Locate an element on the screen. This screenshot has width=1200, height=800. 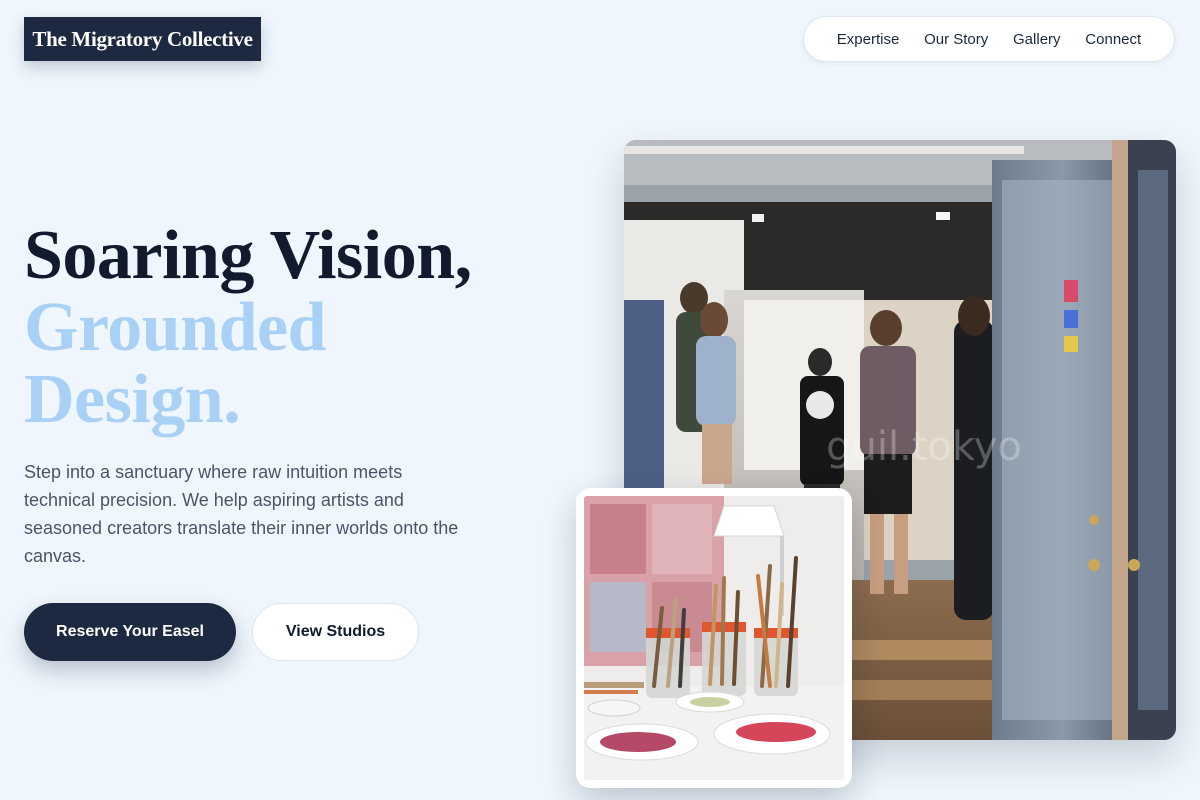
view-studios-button: View Studios is located at coordinates (335, 632).